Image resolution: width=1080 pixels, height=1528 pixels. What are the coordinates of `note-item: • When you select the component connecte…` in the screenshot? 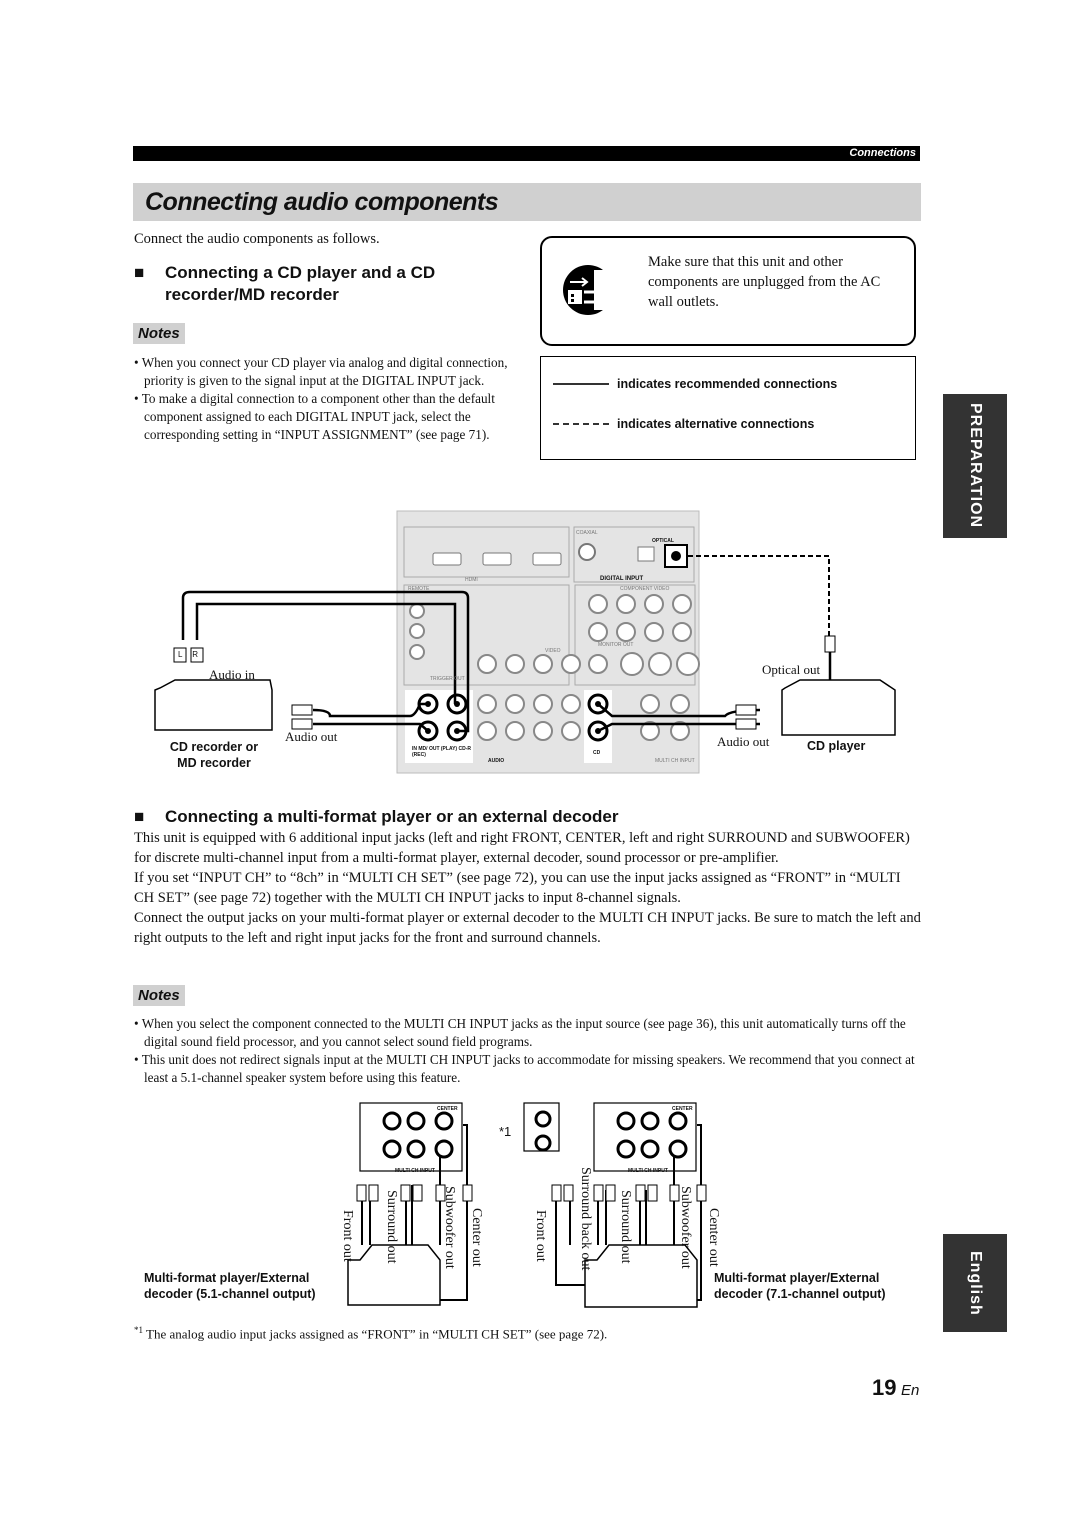 It's located at (520, 1032).